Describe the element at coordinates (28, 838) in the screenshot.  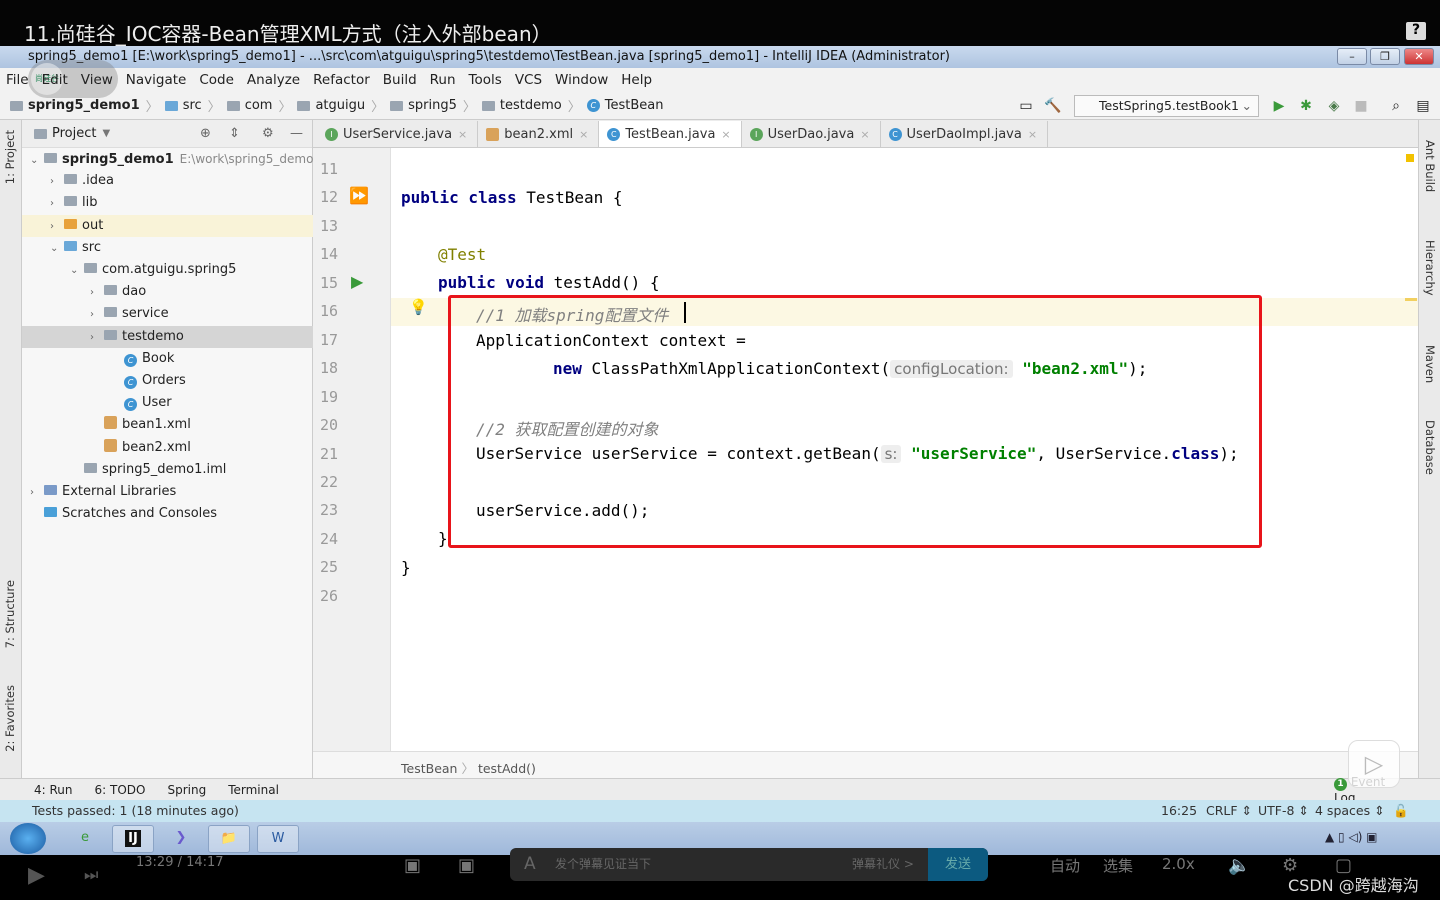
I see `start-button-icon` at that location.